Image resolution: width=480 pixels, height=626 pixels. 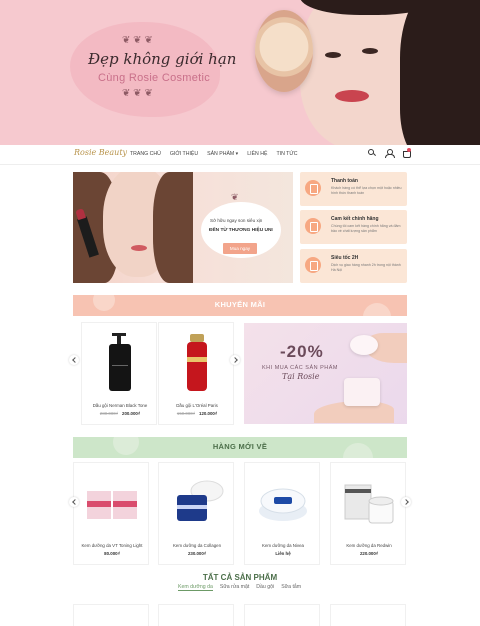 What do you see at coordinates (241, 230) in the screenshot?
I see `promo-line-2: ĐẾN TỪ THƯƠNG HIỆU UNI` at bounding box center [241, 230].